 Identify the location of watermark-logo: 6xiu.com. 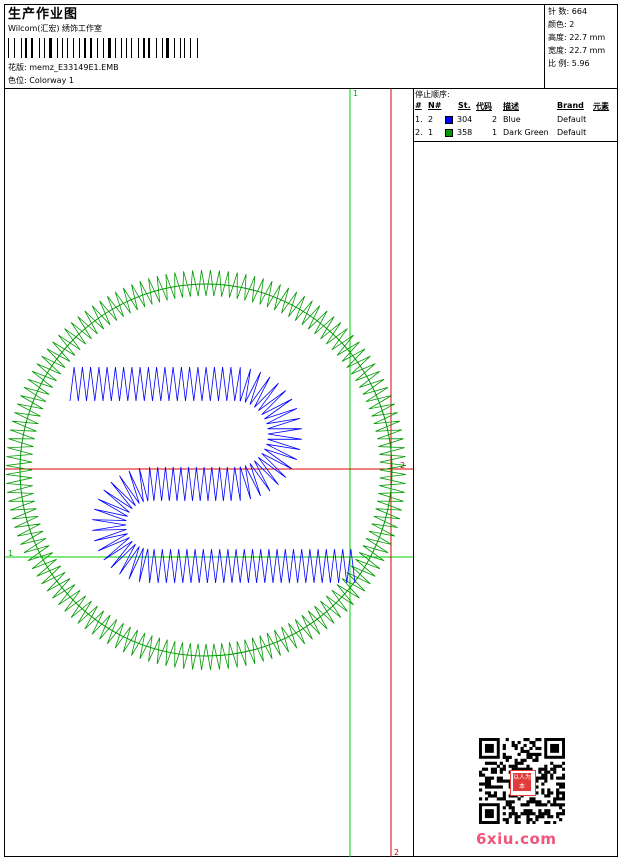
(516, 839).